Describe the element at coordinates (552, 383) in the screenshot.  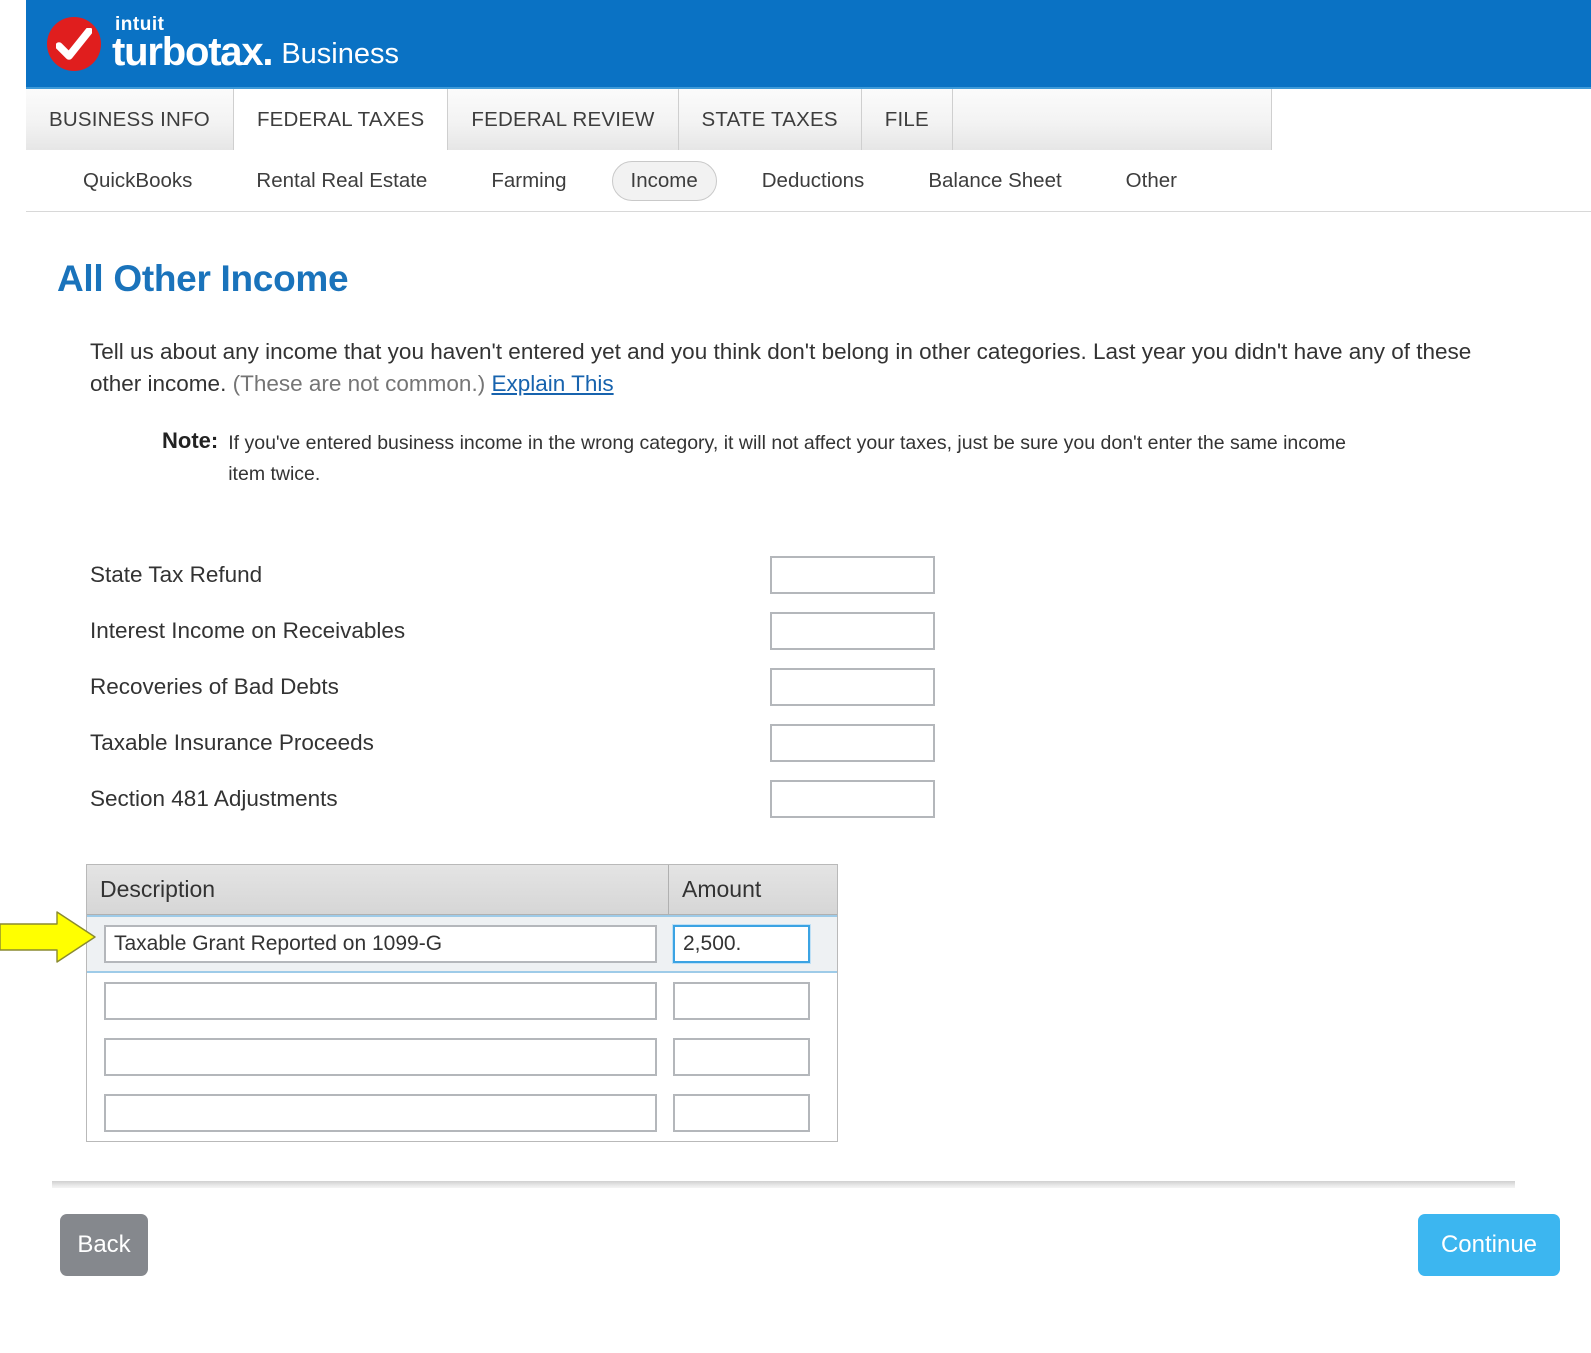
I see `explain-this-link: Explain This` at that location.